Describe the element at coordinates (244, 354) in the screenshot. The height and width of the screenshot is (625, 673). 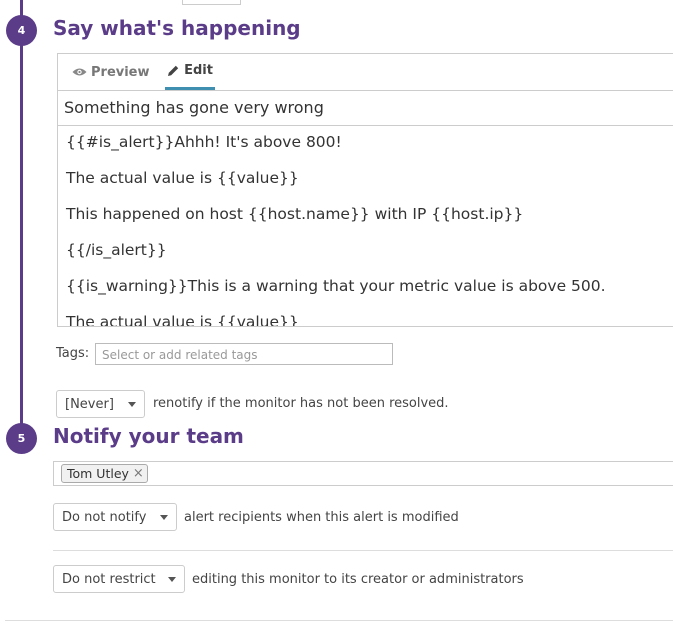
I see `tags-input: Select or add related tags` at that location.